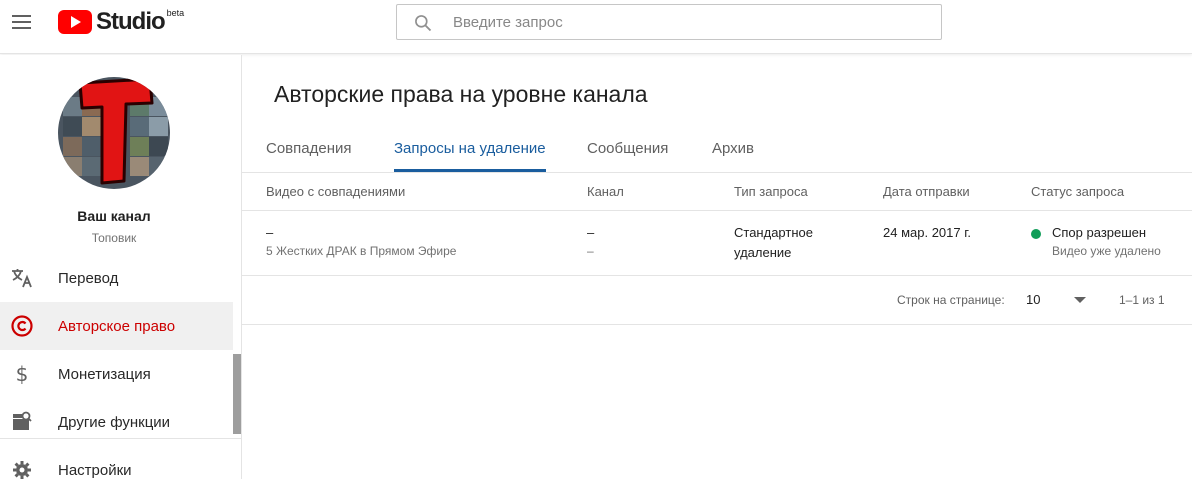 This screenshot has width=1192, height=479. Describe the element at coordinates (733, 148) in the screenshot. I see `tab-archive: Архив` at that location.